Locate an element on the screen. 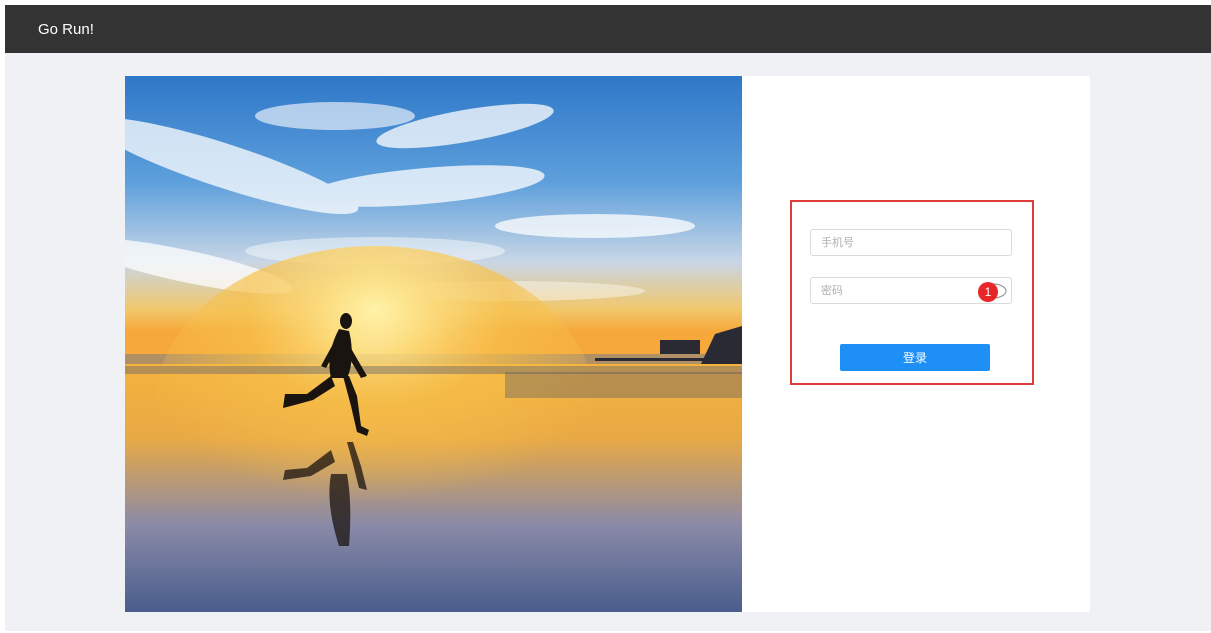  form-highlight-box: 1 登录 is located at coordinates (912, 292).